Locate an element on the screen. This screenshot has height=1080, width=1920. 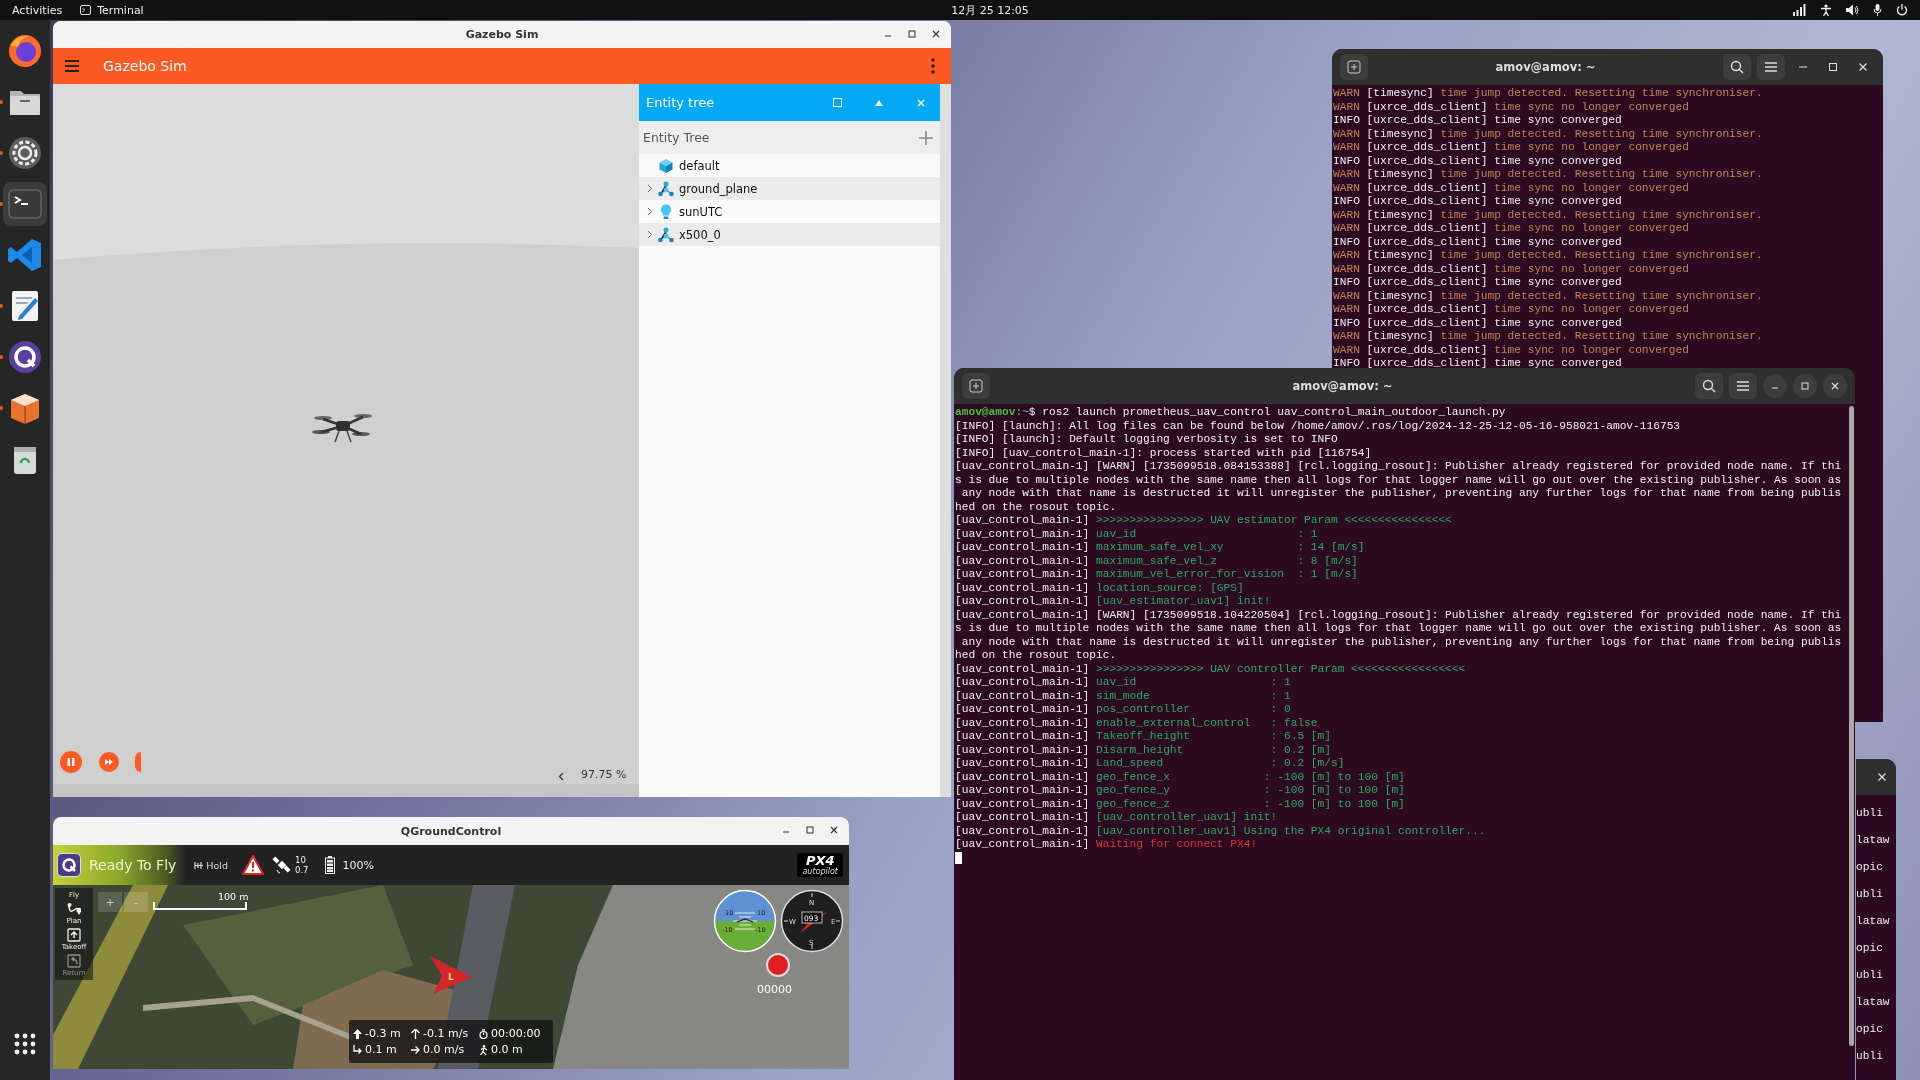
flight-mode-button: Hold is located at coordinates (211, 865).